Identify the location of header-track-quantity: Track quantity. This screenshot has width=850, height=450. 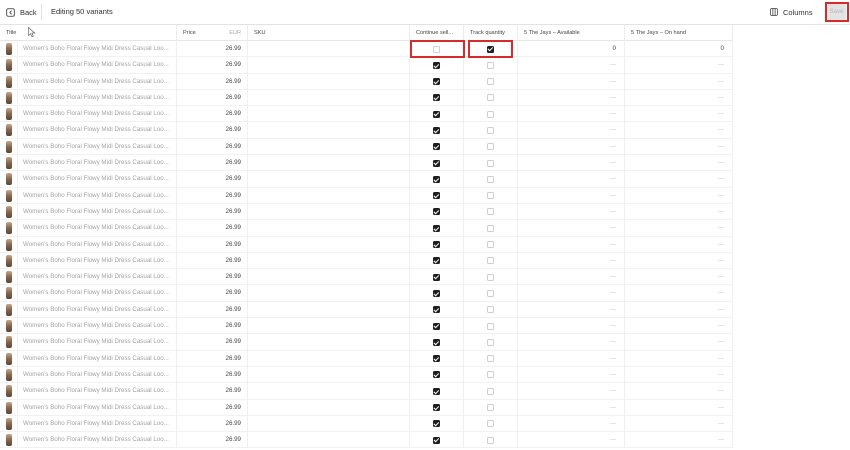
(491, 33).